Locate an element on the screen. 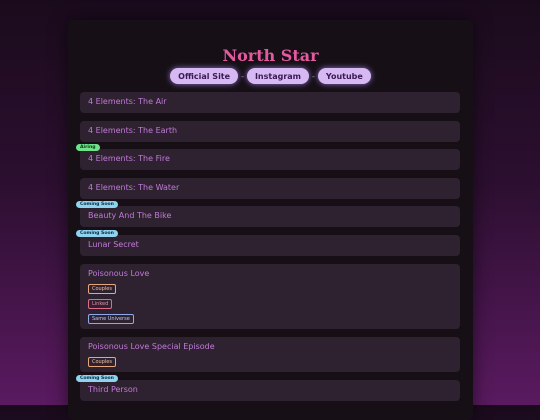  show-item-4-elements-air: 4 Elements: The Air is located at coordinates (270, 102).